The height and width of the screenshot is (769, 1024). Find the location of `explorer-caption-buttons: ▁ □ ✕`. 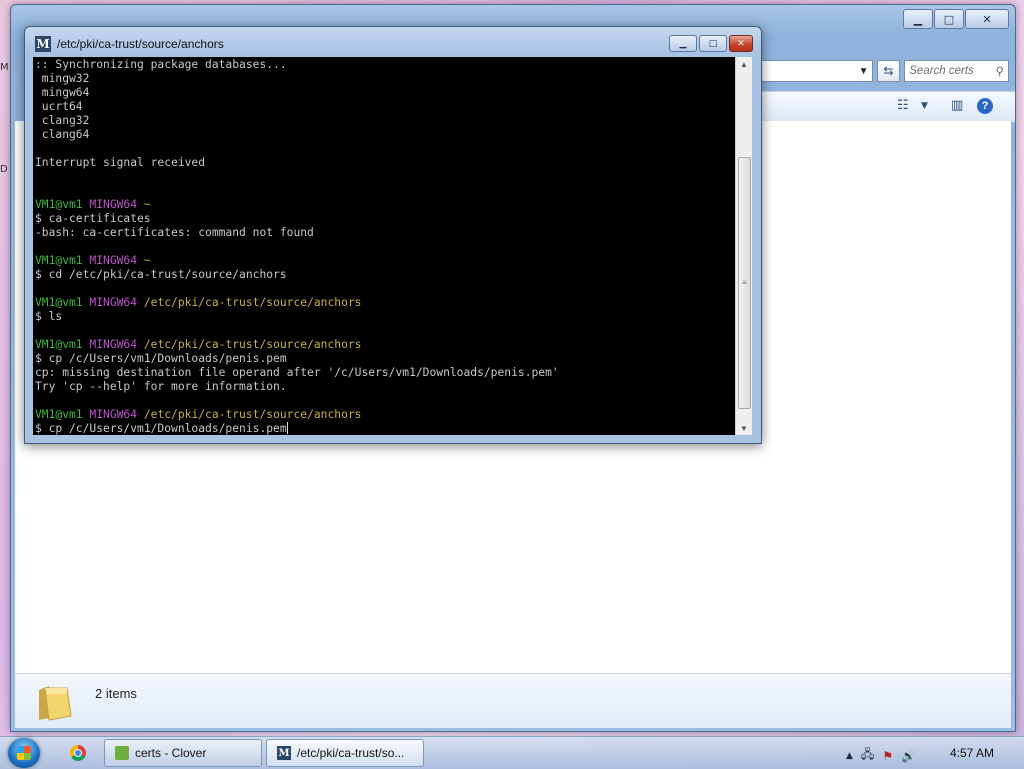

explorer-caption-buttons: ▁ □ ✕ is located at coordinates (956, 19).